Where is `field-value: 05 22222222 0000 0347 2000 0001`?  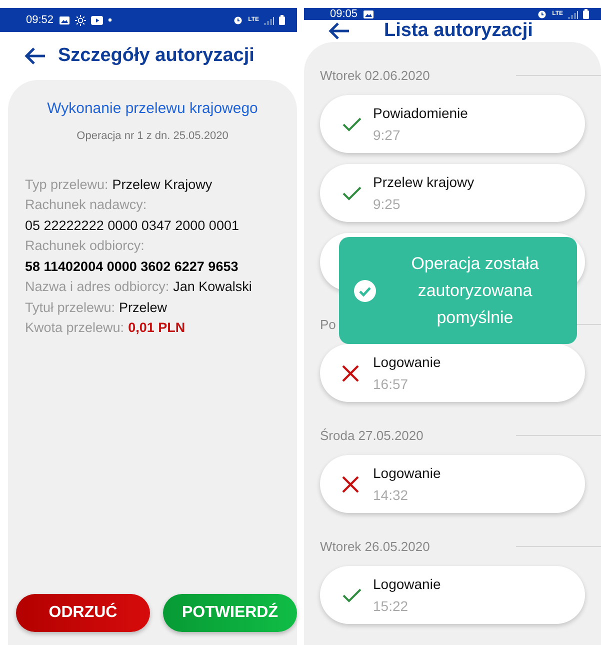 field-value: 05 22222222 0000 0347 2000 0001 is located at coordinates (132, 225).